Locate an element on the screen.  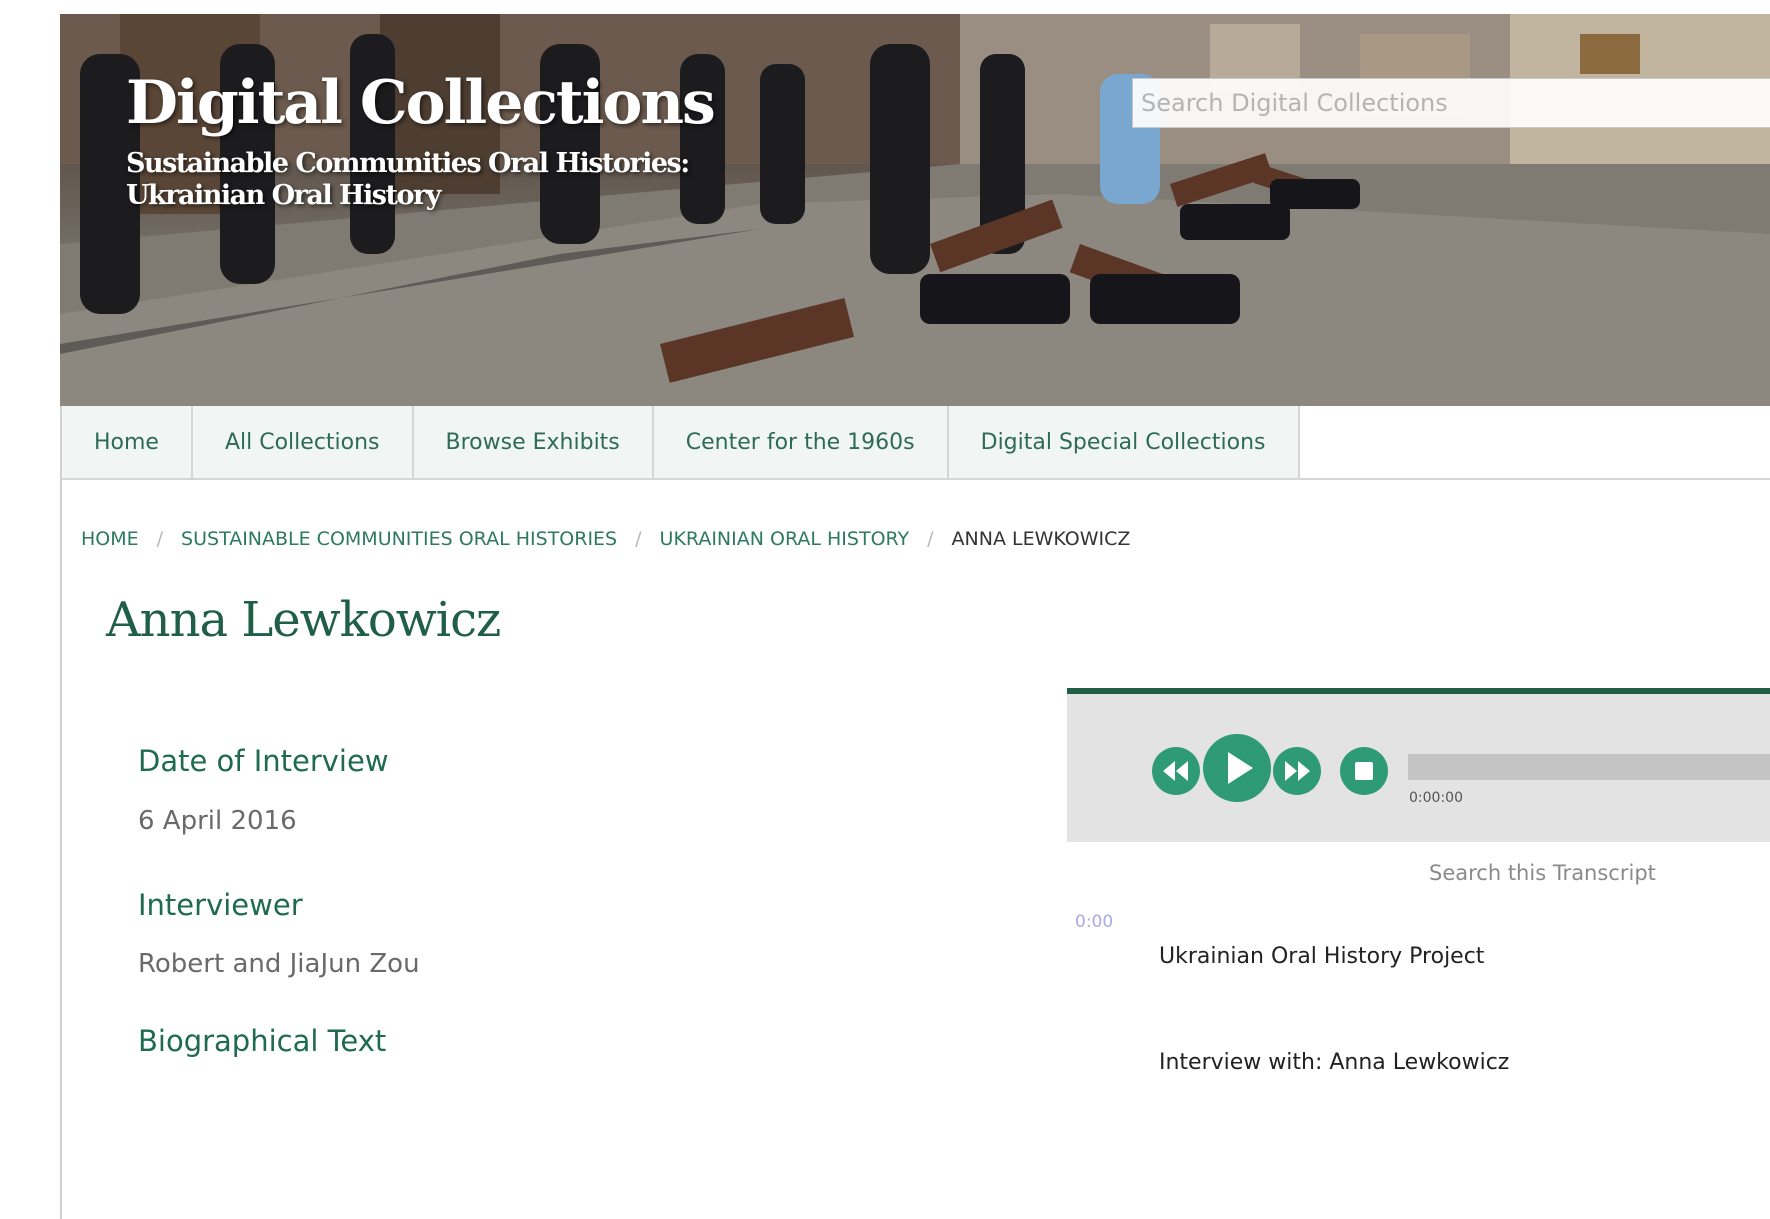
interviewer-value: Robert and JiaJun Zou is located at coordinates (279, 964).